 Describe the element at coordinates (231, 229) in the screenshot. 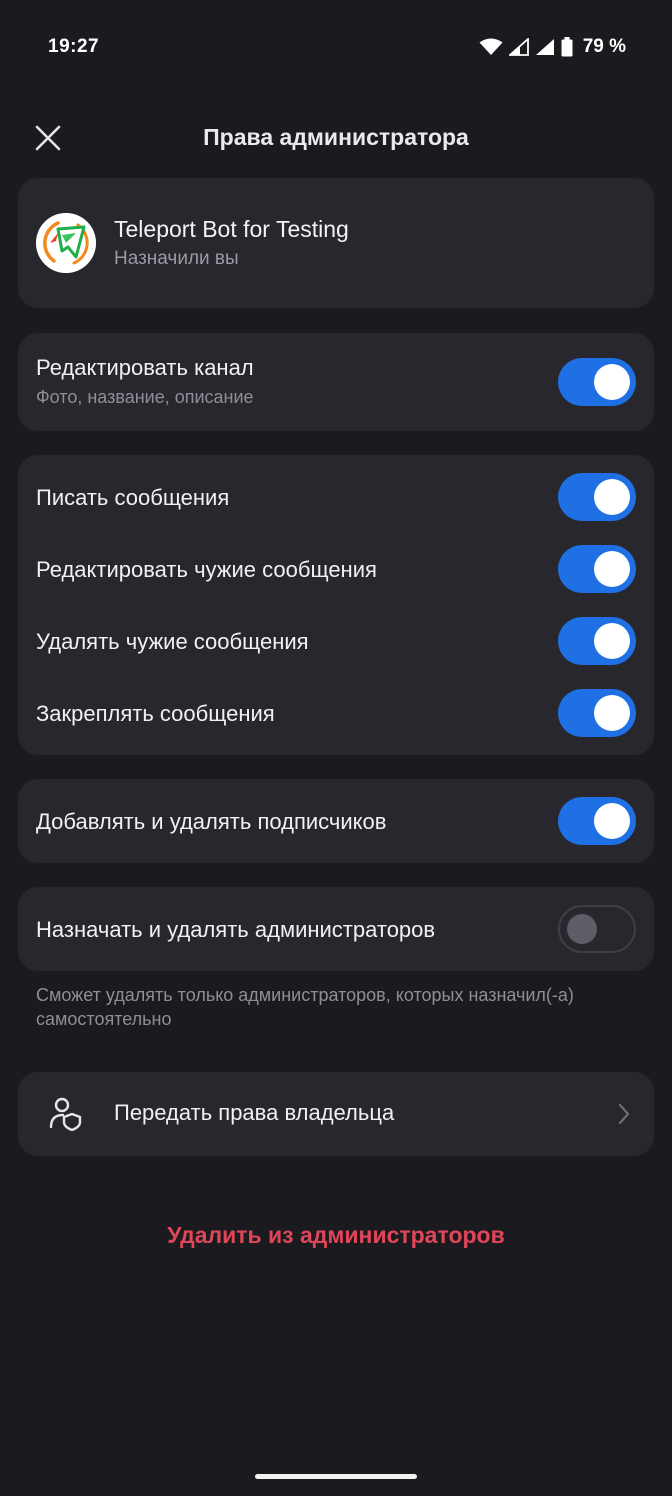

I see `bot-name: Teleport Bot for Testing` at that location.